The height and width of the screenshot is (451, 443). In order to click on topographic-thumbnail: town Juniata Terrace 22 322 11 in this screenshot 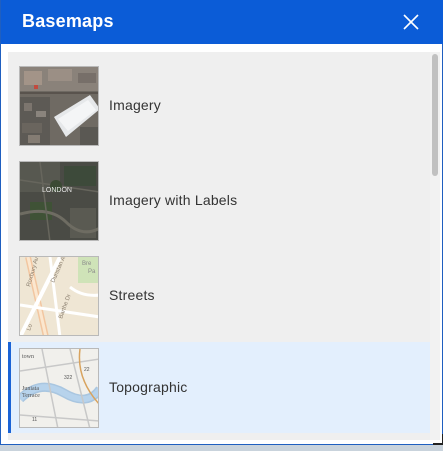, I will do `click(59, 388)`.